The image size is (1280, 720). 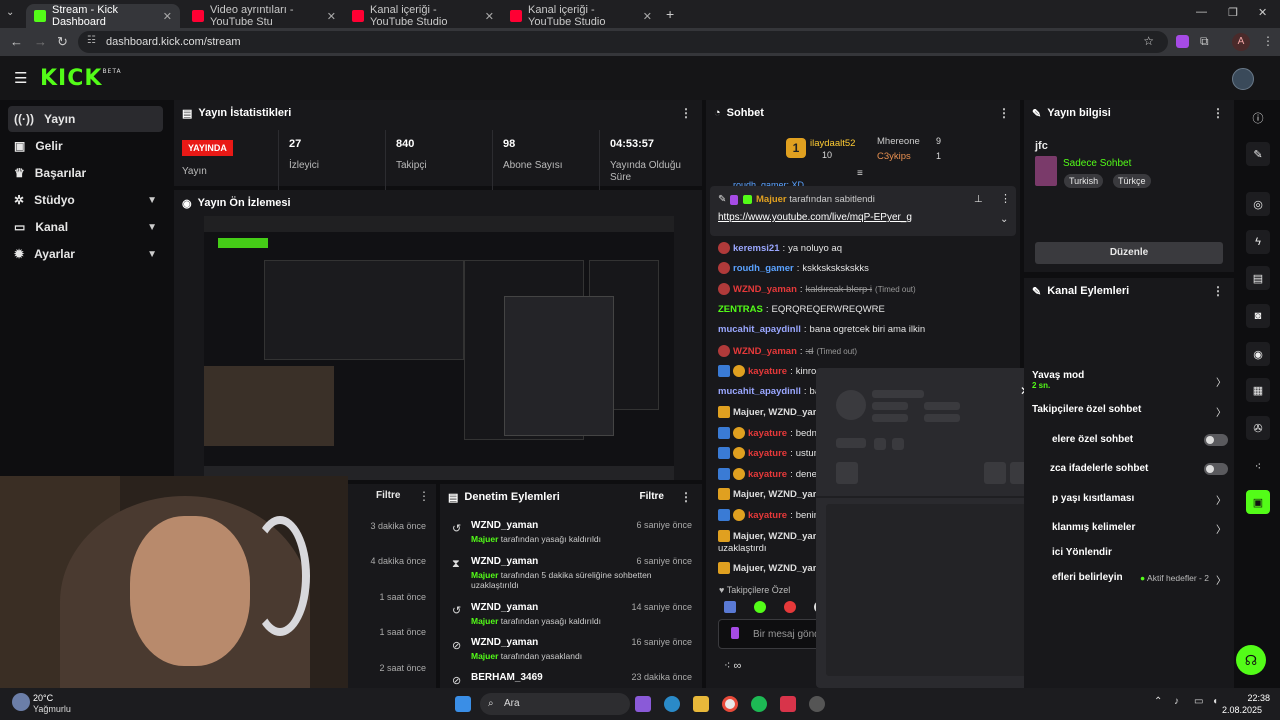 I want to click on settings-dots-icon: ⁖ ∞, so click(x=732, y=665).